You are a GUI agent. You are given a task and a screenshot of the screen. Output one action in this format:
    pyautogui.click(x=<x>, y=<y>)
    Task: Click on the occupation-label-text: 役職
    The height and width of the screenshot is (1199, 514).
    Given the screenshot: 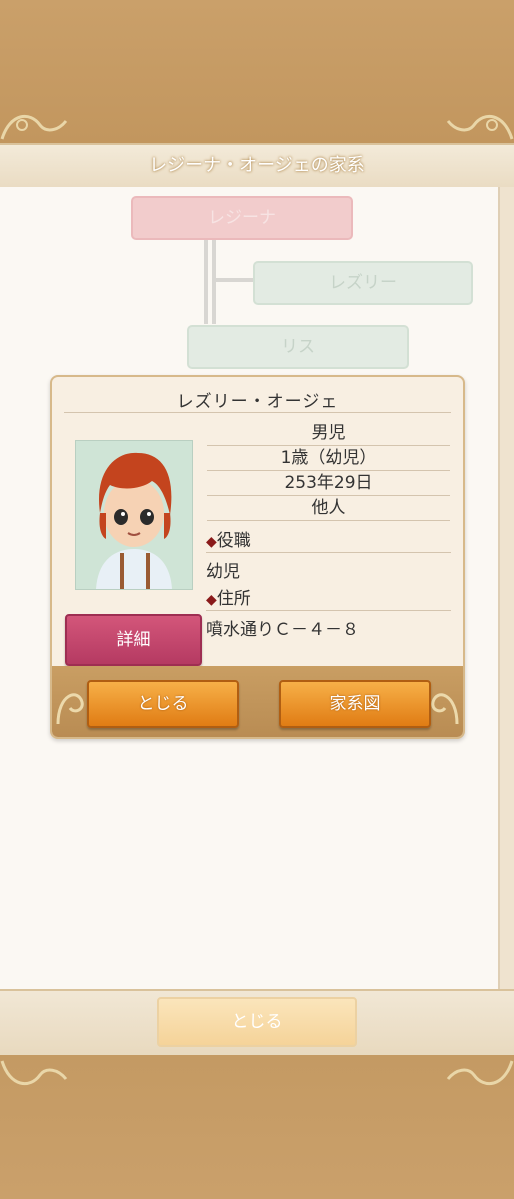 What is the action you would take?
    pyautogui.click(x=233, y=541)
    